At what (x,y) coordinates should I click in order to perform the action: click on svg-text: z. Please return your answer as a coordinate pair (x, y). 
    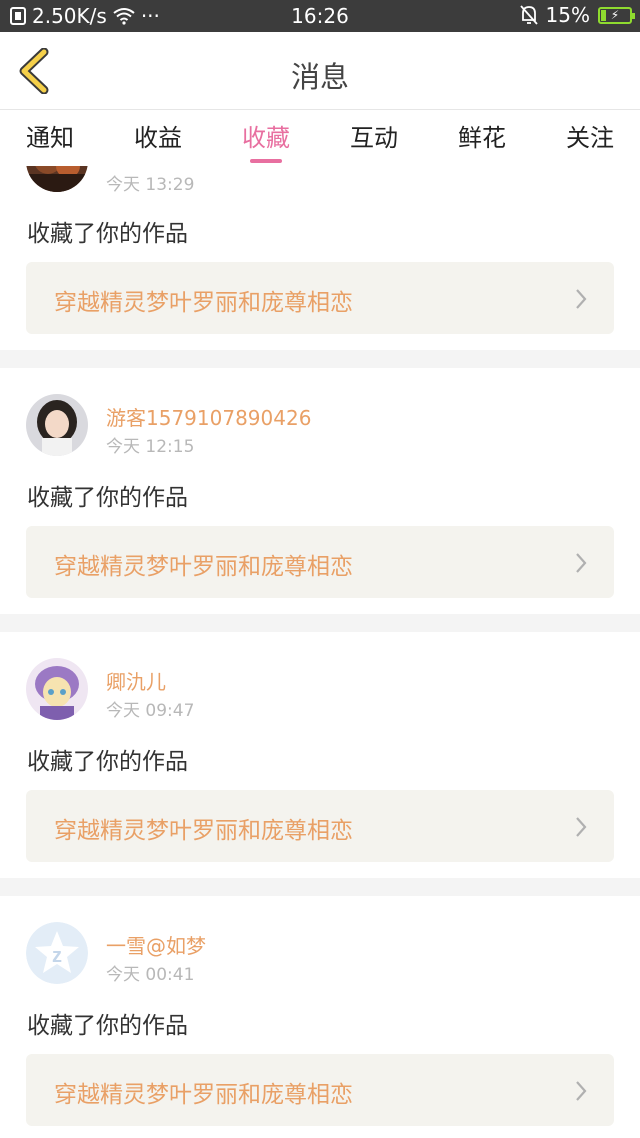
    Looking at the image, I should click on (57, 956).